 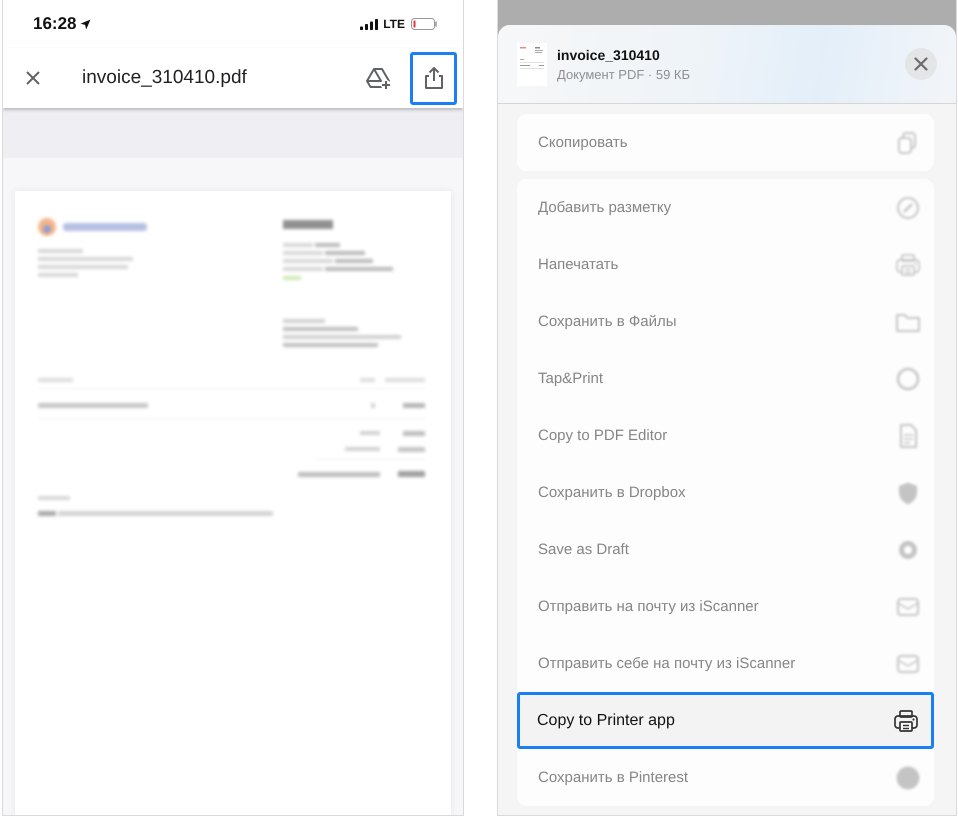 I want to click on share-action: Сохранить в Pinterest, so click(x=725, y=777).